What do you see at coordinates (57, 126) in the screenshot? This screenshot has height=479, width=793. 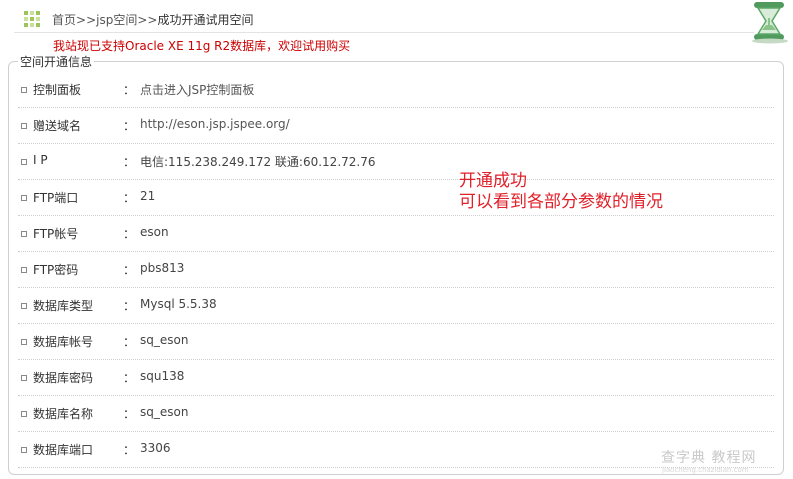 I see `row-label: 赠送域名` at bounding box center [57, 126].